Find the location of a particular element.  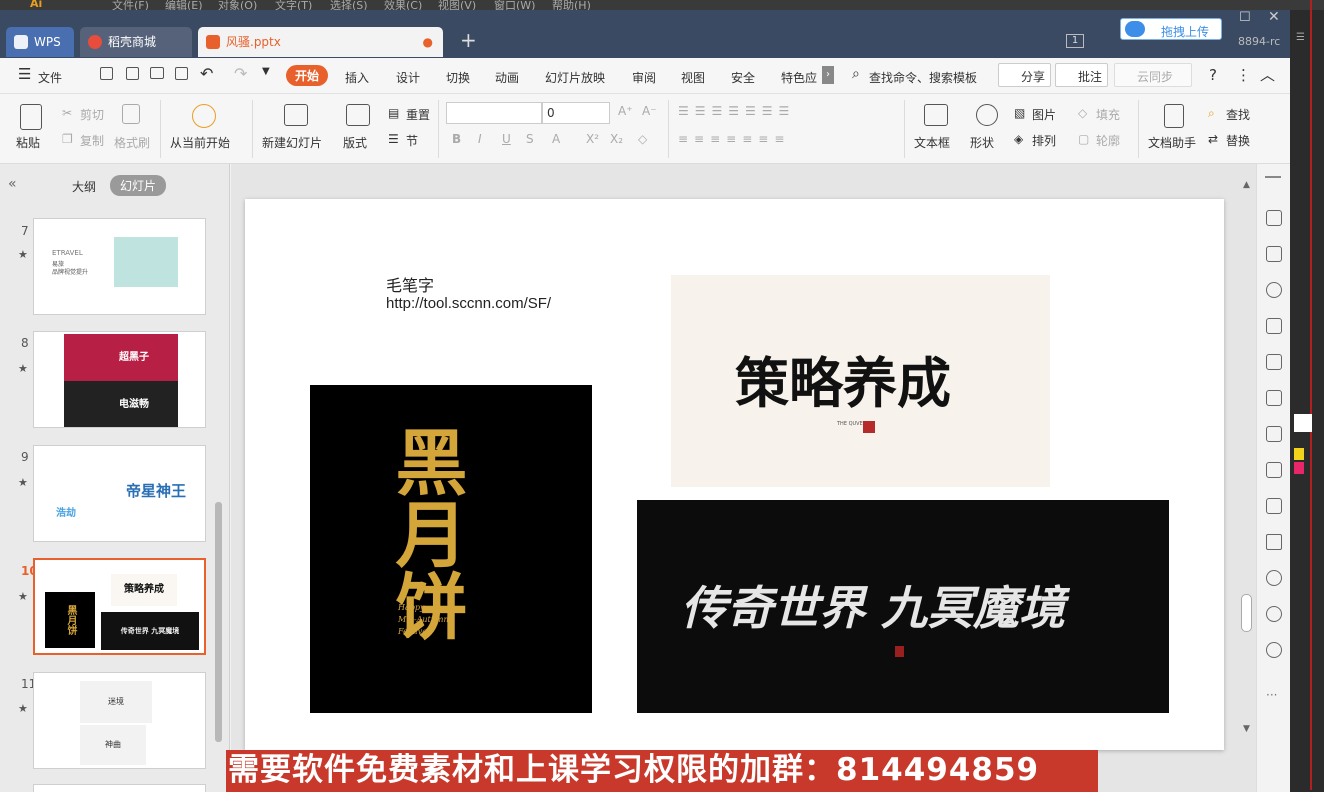

help-icon: ? is located at coordinates (1213, 75).